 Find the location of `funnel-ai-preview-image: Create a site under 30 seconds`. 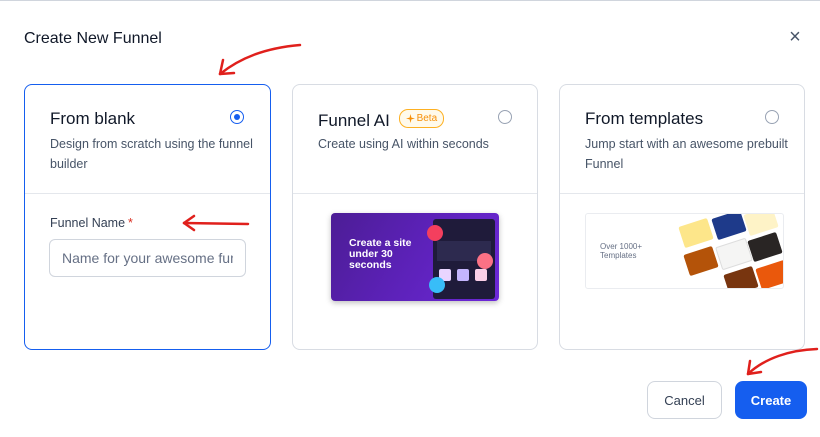

funnel-ai-preview-image: Create a site under 30 seconds is located at coordinates (415, 257).